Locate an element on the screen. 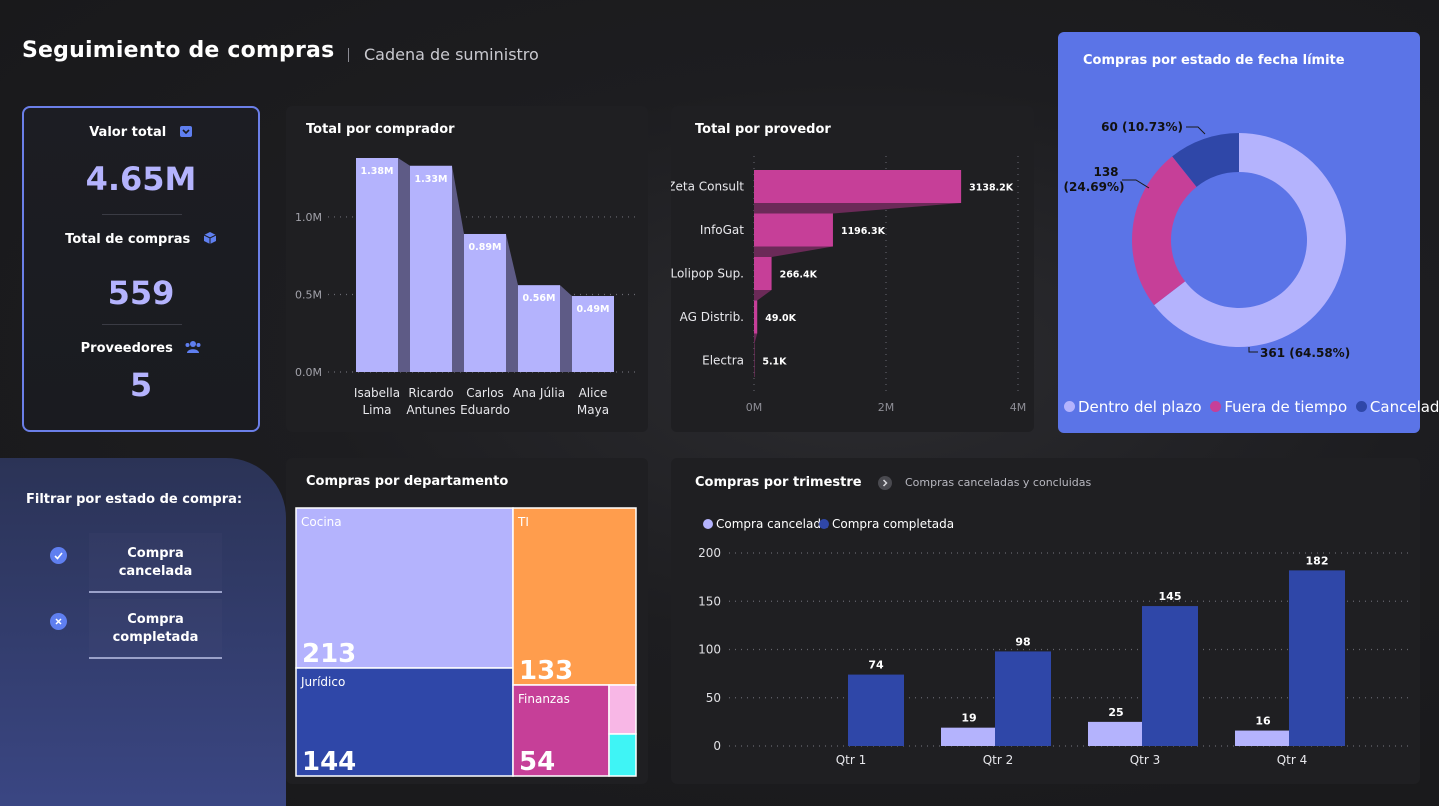 This screenshot has height=806, width=1439. y-tick-label: 50 is located at coordinates (713, 698).